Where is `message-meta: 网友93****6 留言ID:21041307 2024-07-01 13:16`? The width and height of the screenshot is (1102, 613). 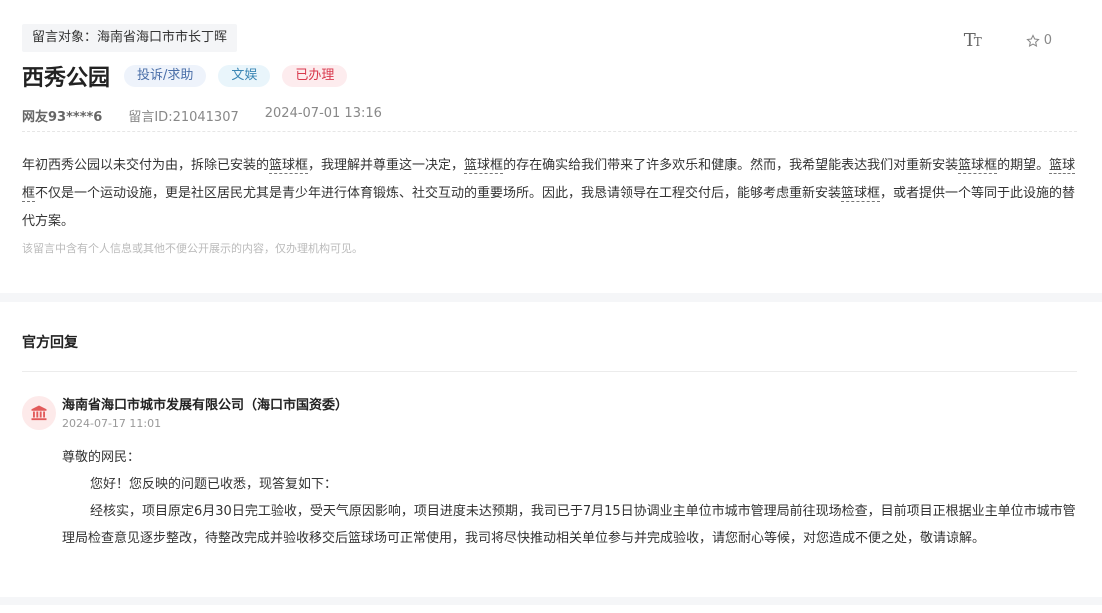 message-meta: 网友93****6 留言ID:21041307 2024-07-01 13:16 is located at coordinates (202, 115).